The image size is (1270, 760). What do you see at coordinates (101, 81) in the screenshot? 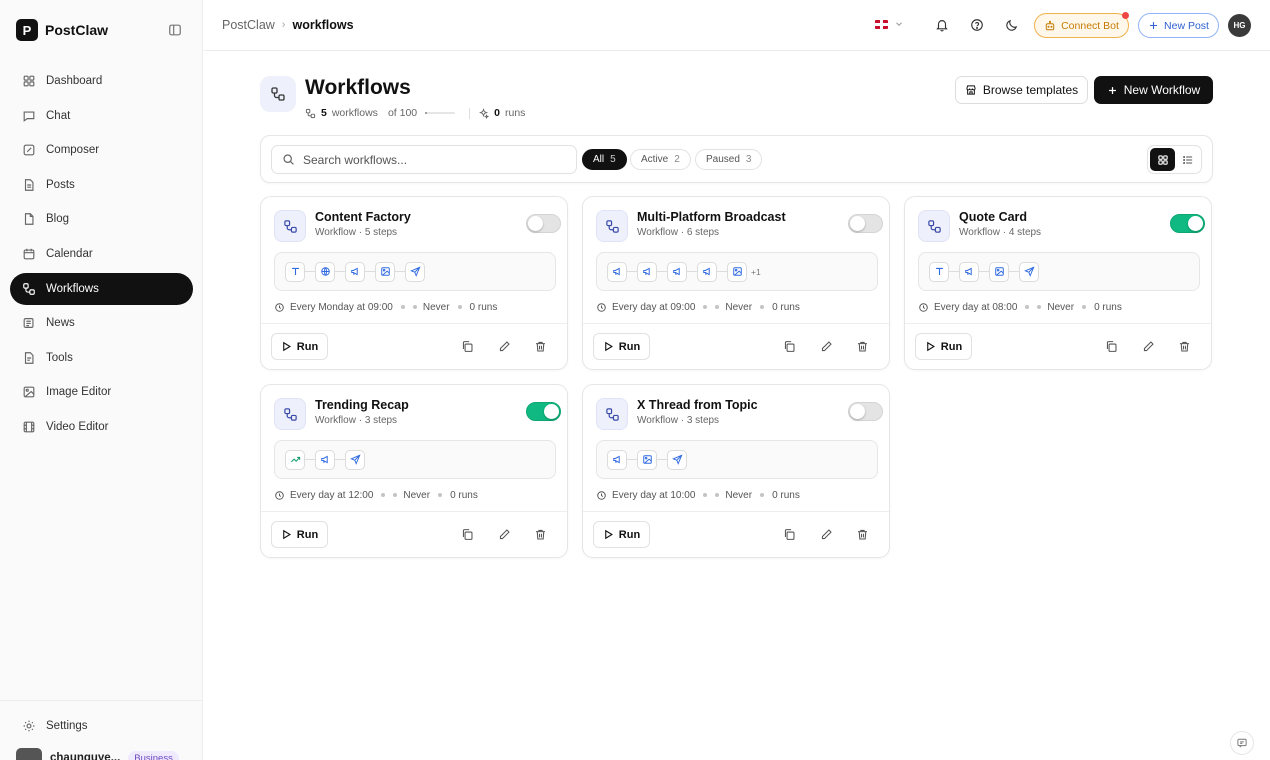
I see `sidebar-item-dashboard: Dashboard` at bounding box center [101, 81].